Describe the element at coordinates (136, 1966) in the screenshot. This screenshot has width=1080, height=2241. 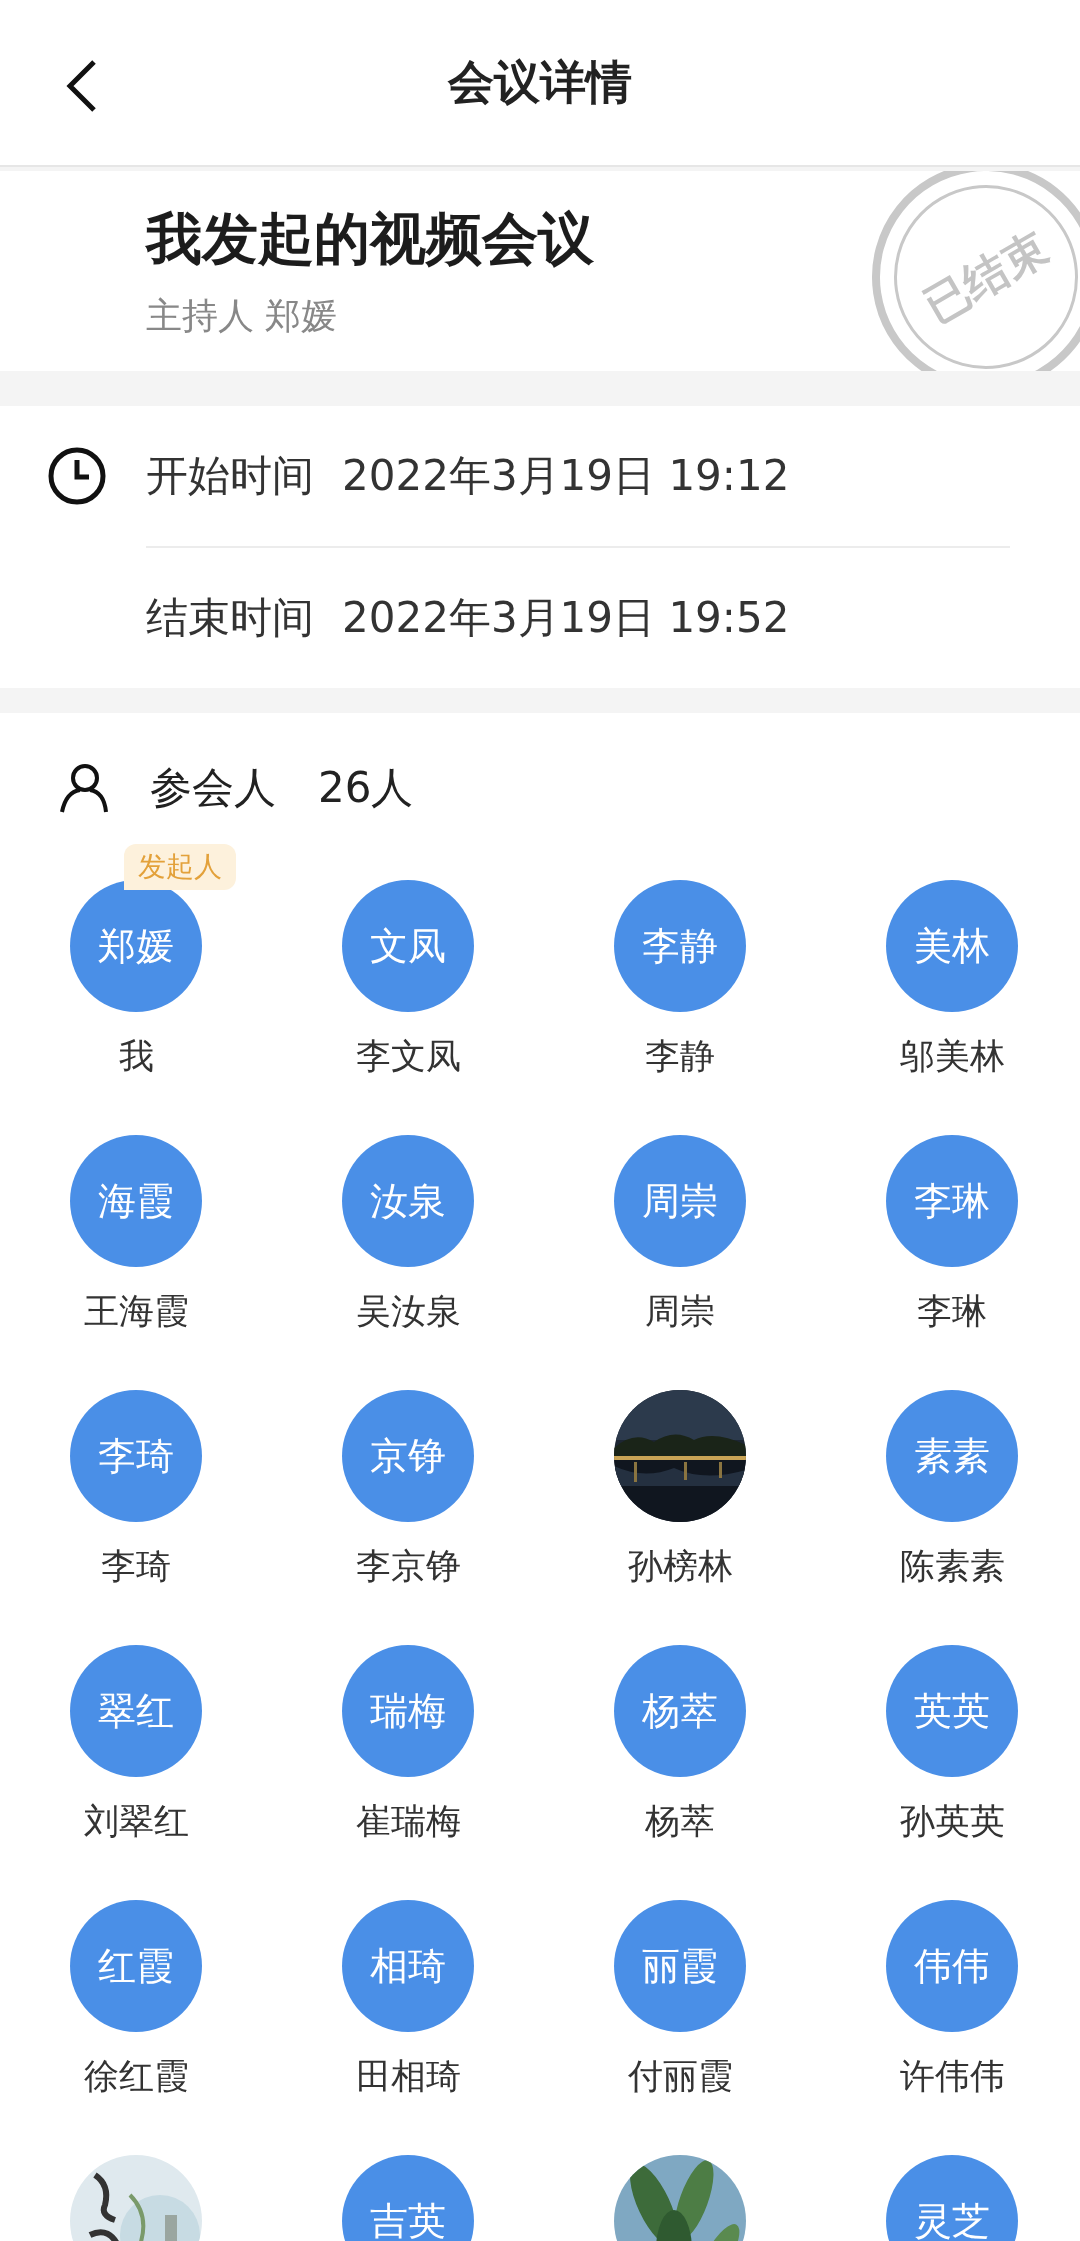
I see `avatar: 红霞` at that location.